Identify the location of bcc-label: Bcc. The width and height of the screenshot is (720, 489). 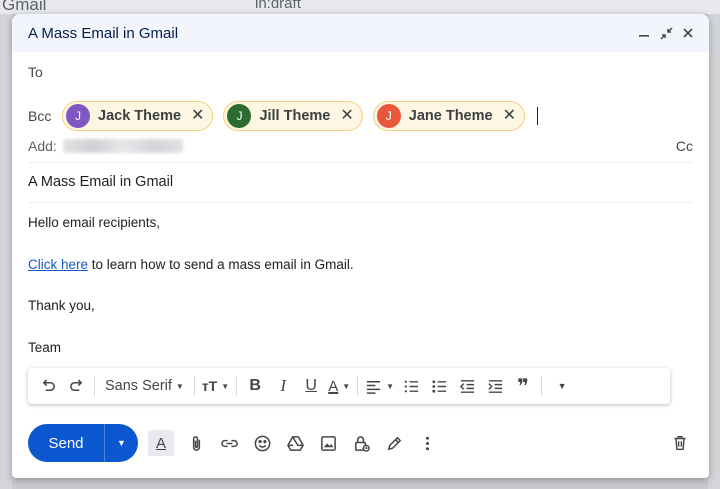
(40, 116).